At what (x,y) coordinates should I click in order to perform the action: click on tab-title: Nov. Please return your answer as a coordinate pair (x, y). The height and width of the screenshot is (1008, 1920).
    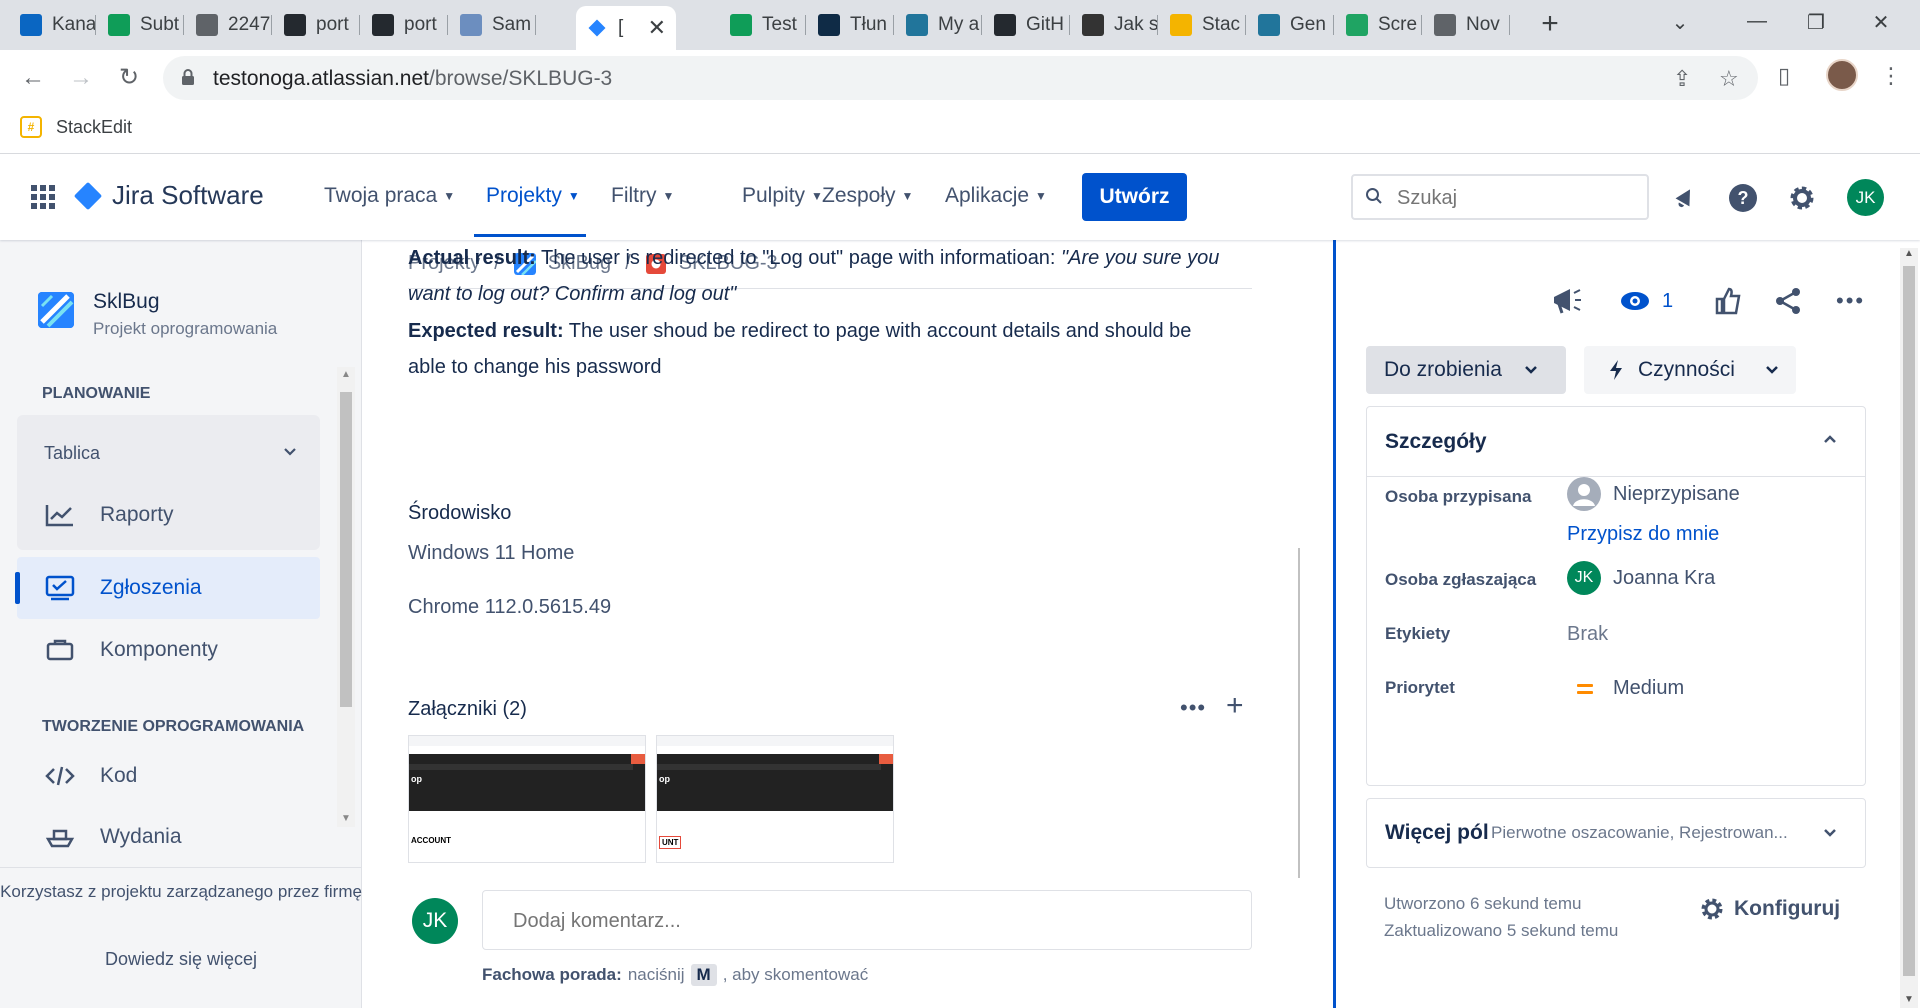
    Looking at the image, I should click on (1483, 24).